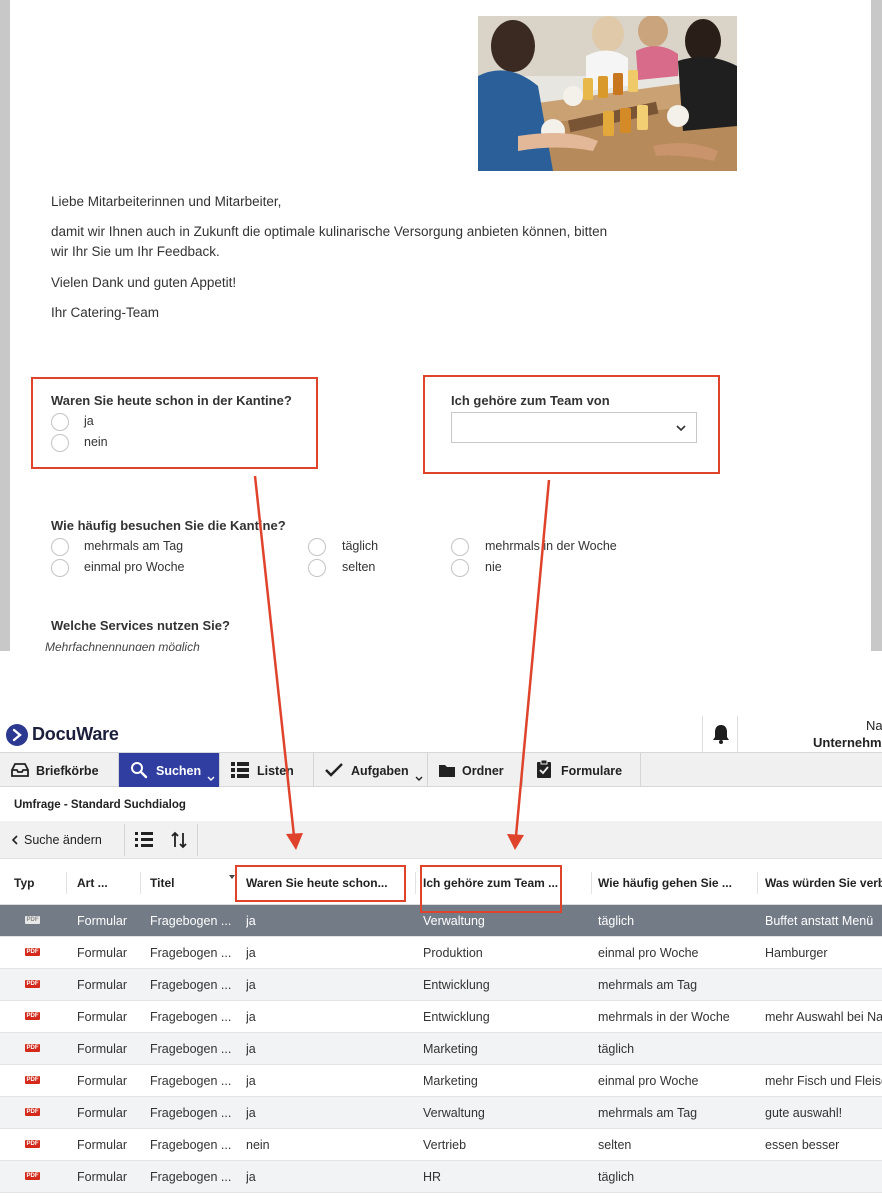 This screenshot has width=882, height=1197. I want to click on canteen-photo, so click(607, 93).